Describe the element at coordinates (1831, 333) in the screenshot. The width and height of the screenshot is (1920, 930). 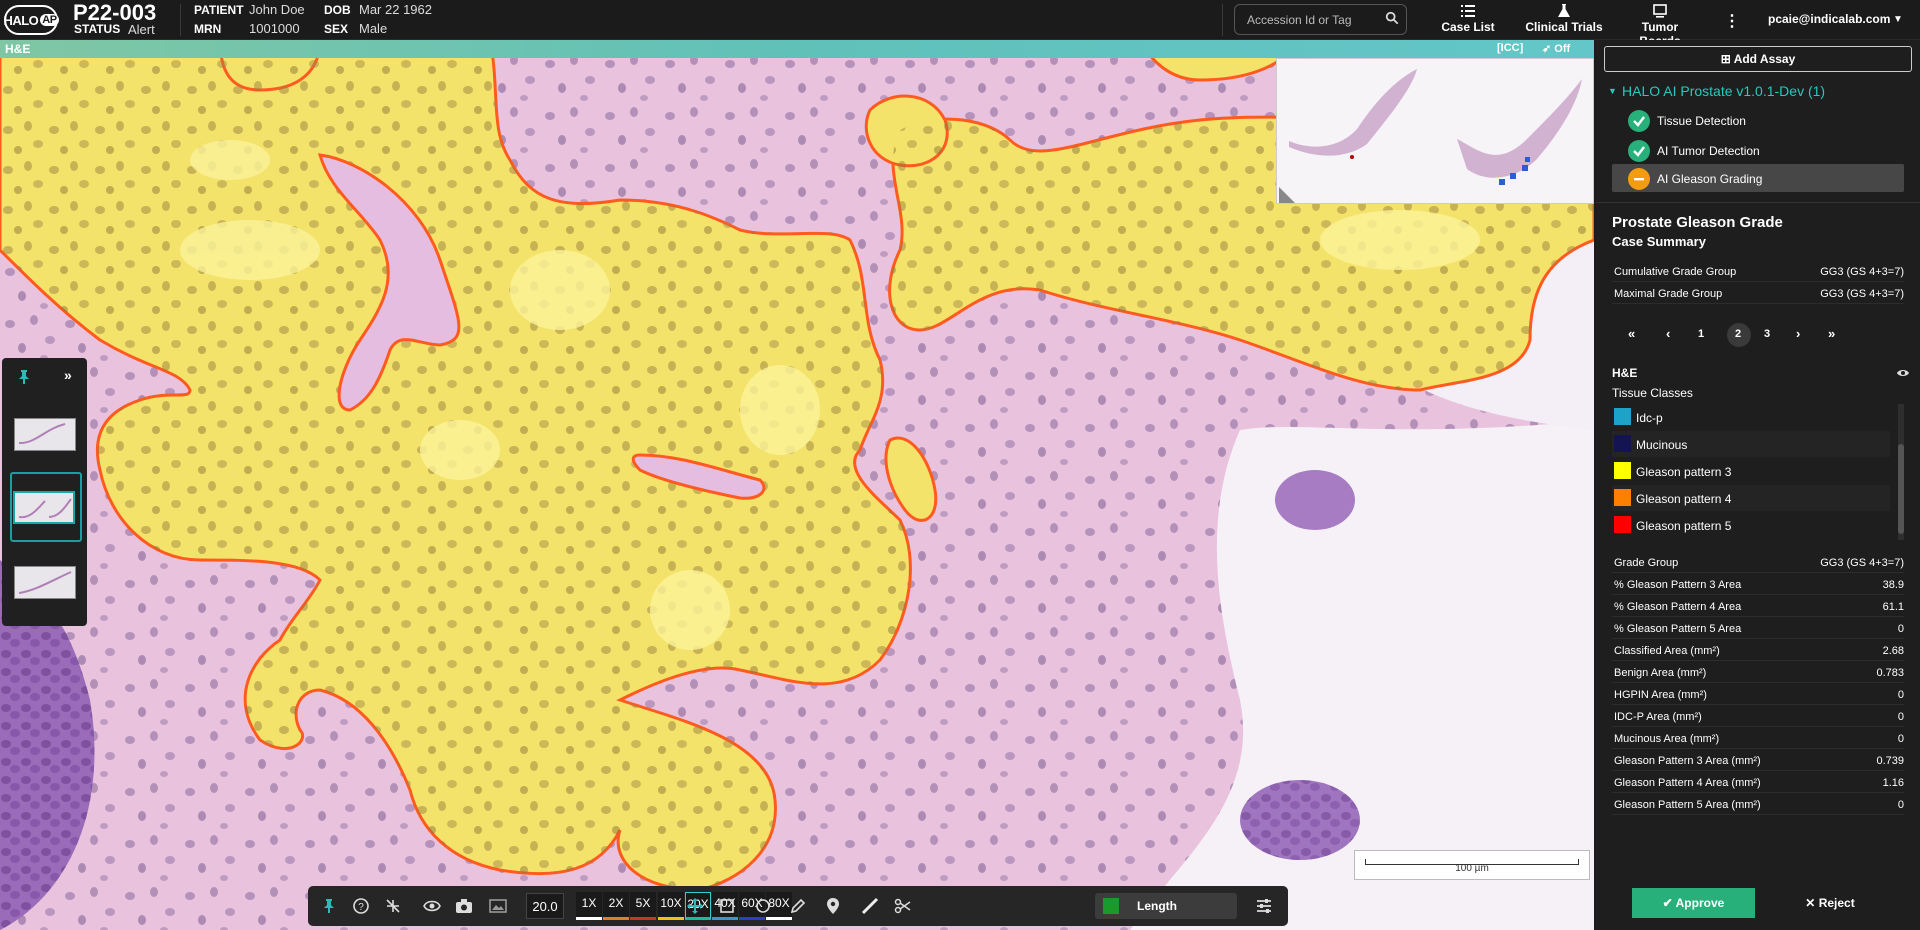
I see `last-page-button: »` at that location.